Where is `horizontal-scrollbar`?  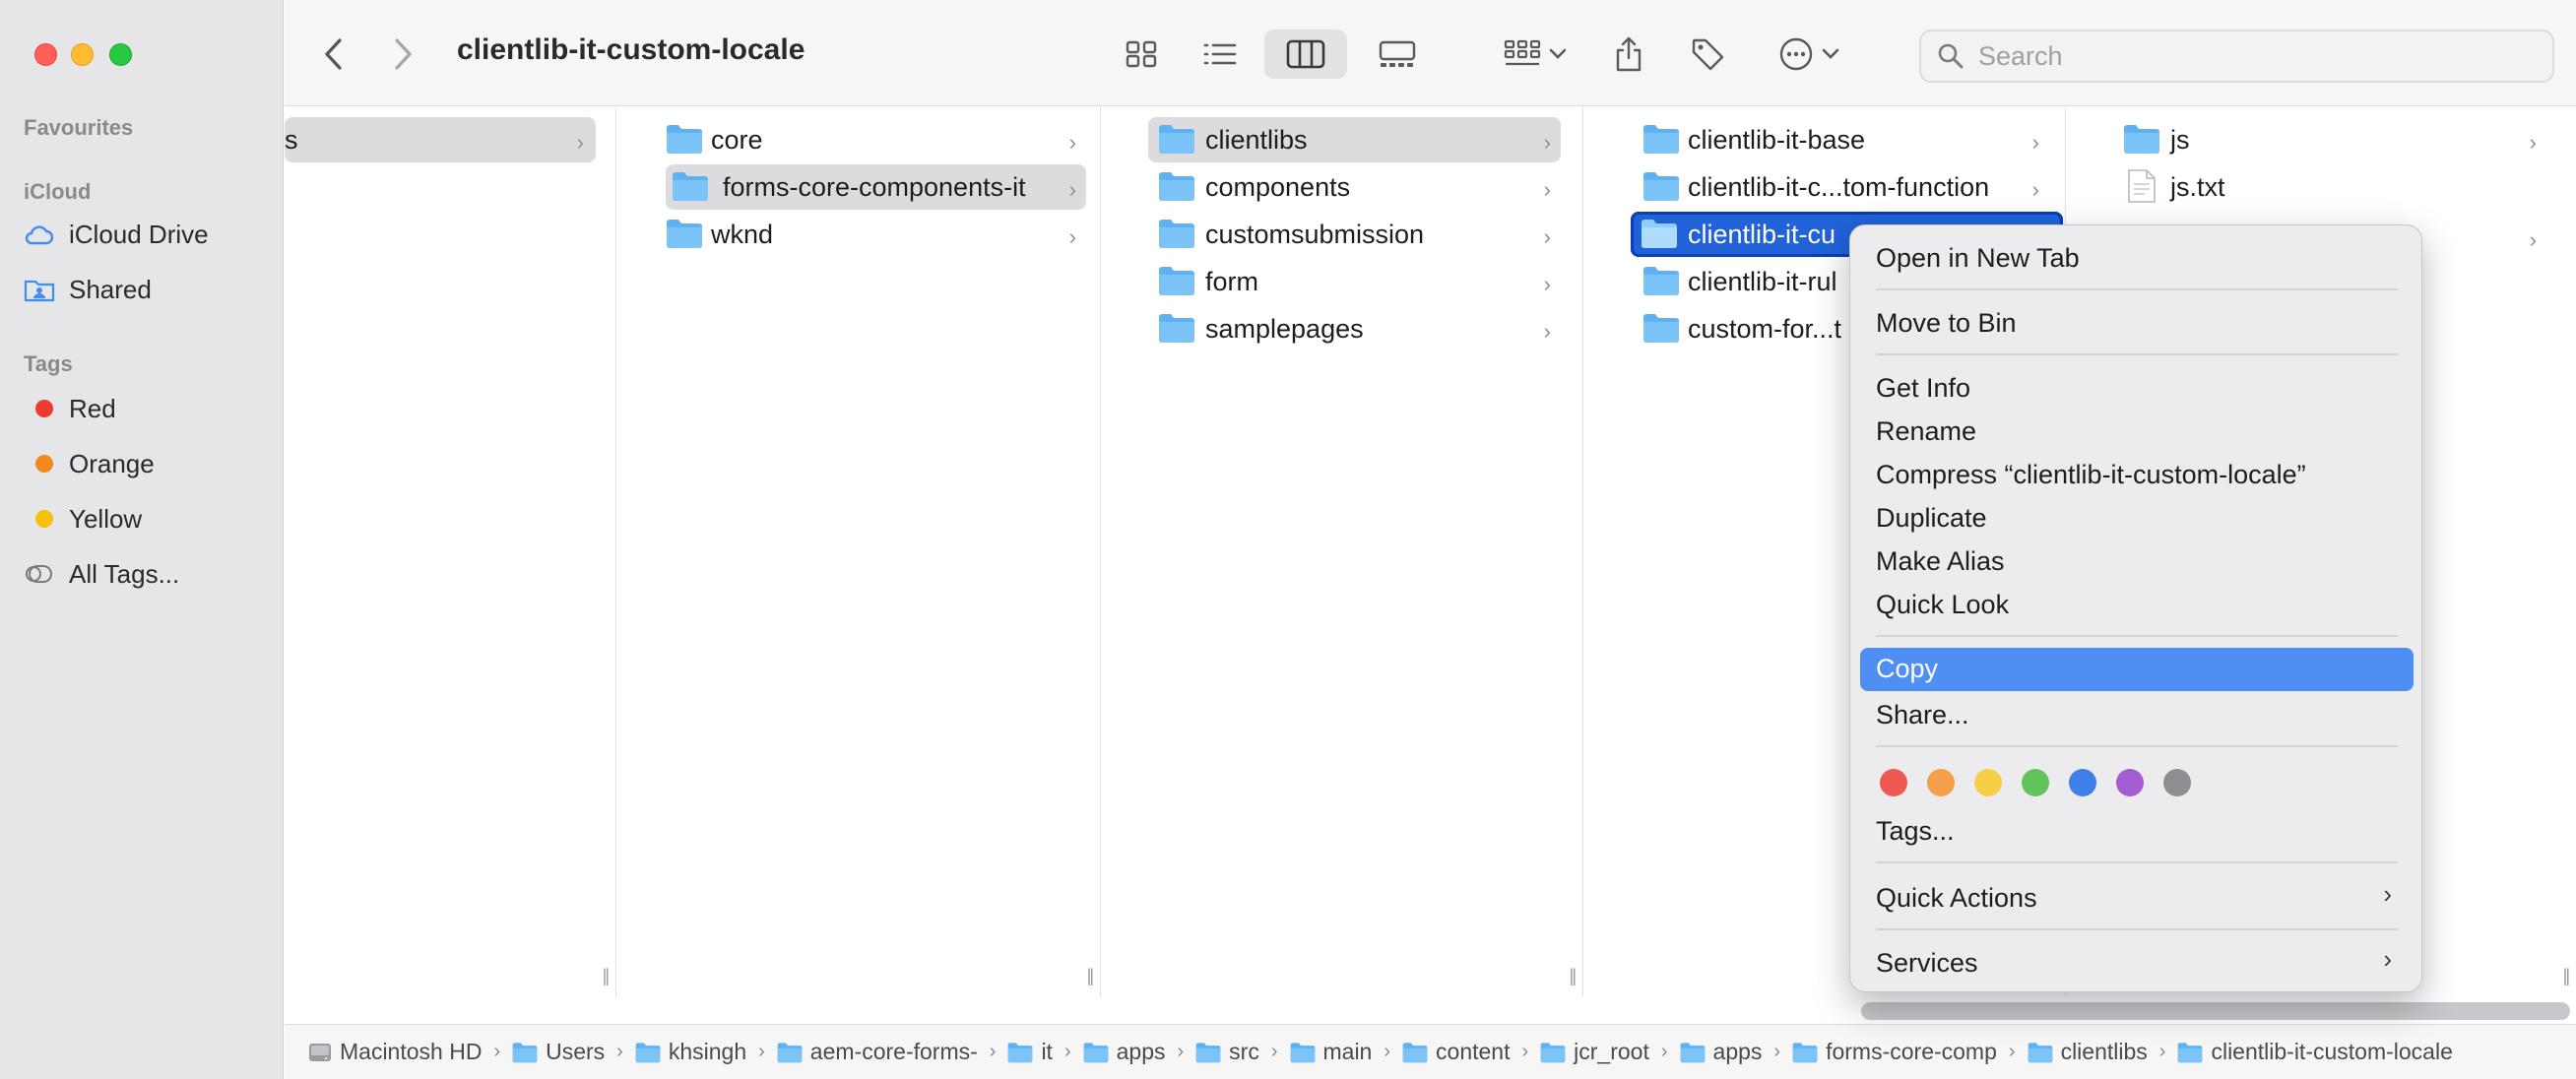 horizontal-scrollbar is located at coordinates (2215, 1011).